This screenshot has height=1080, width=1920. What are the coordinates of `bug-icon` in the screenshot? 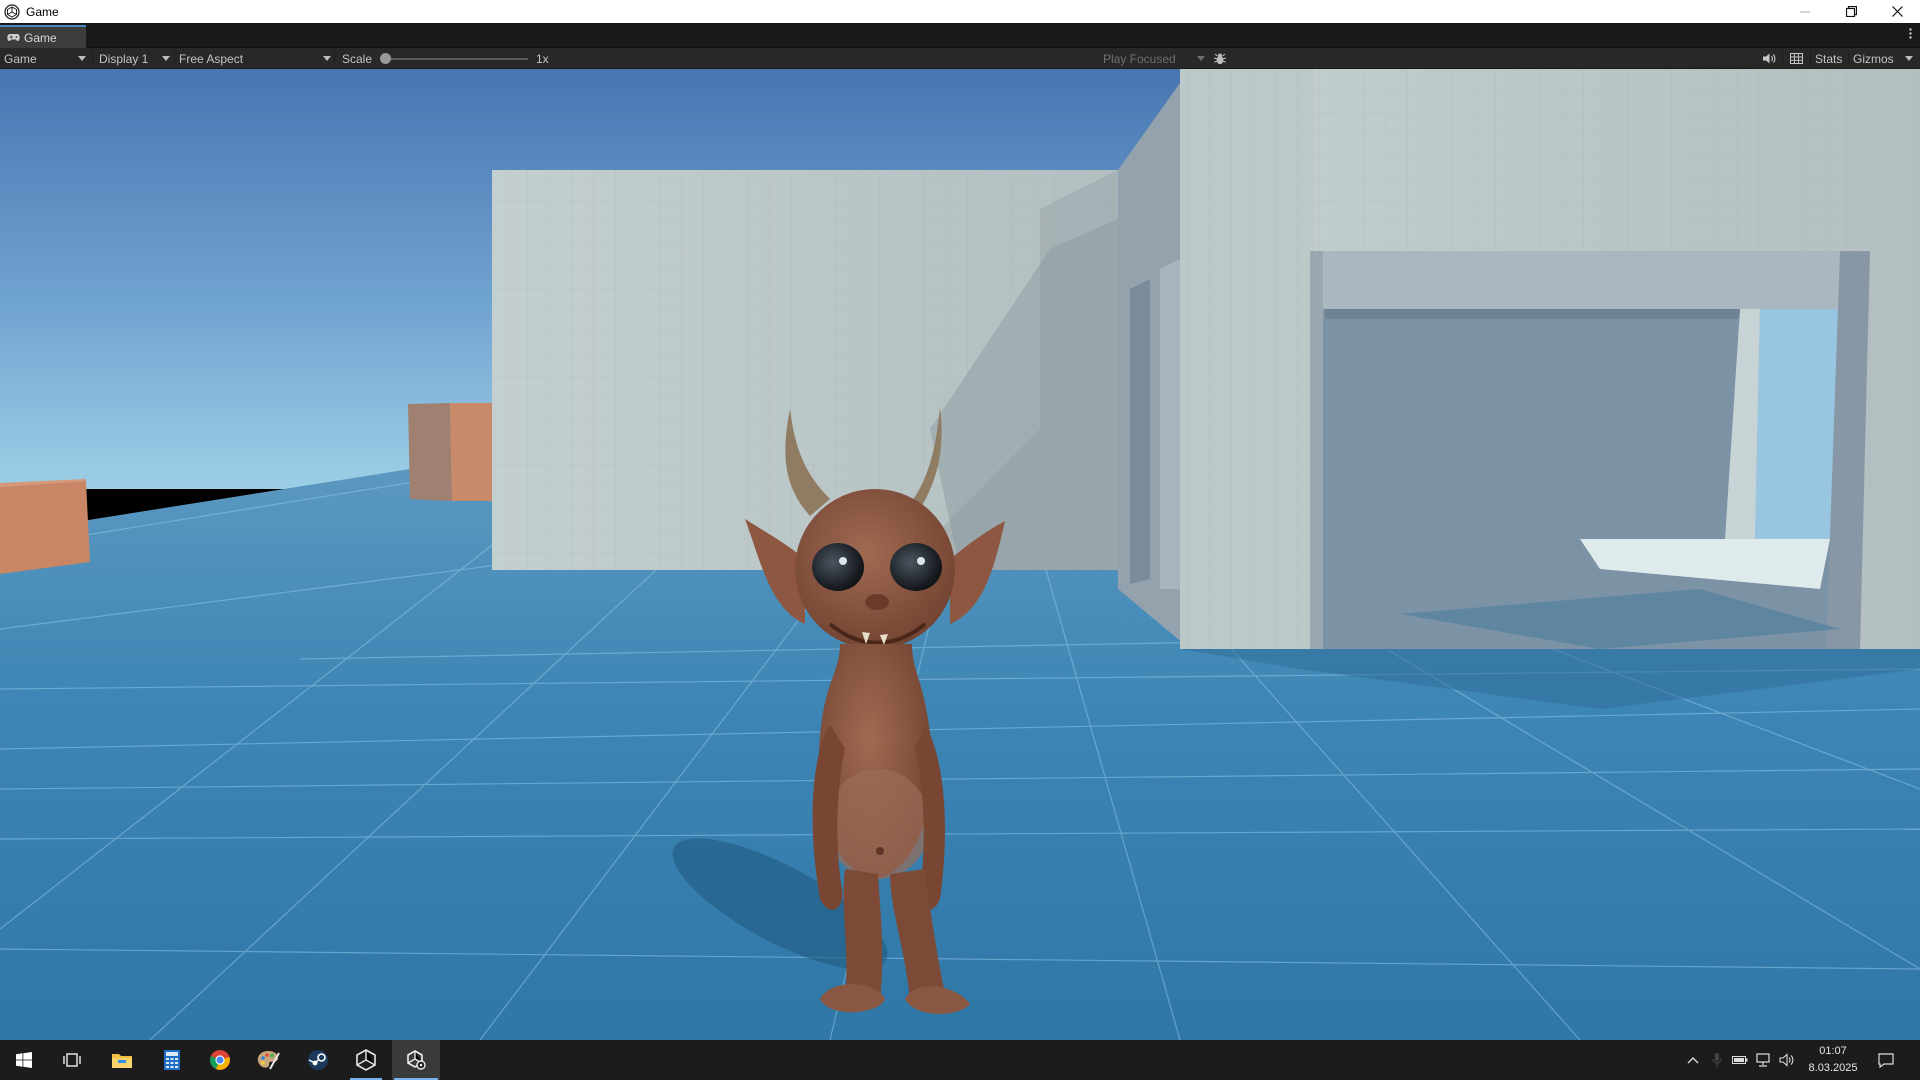 It's located at (1220, 58).